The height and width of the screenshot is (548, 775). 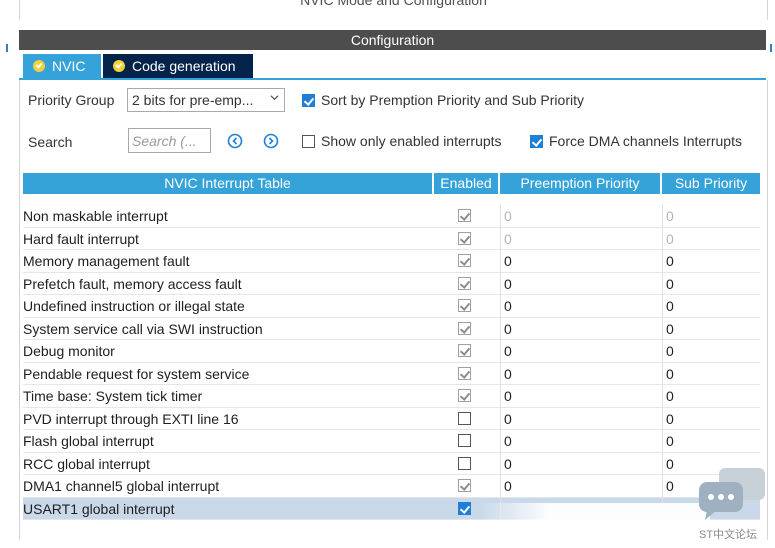 I want to click on column-header-preemption: Preemption Priority, so click(x=580, y=183).